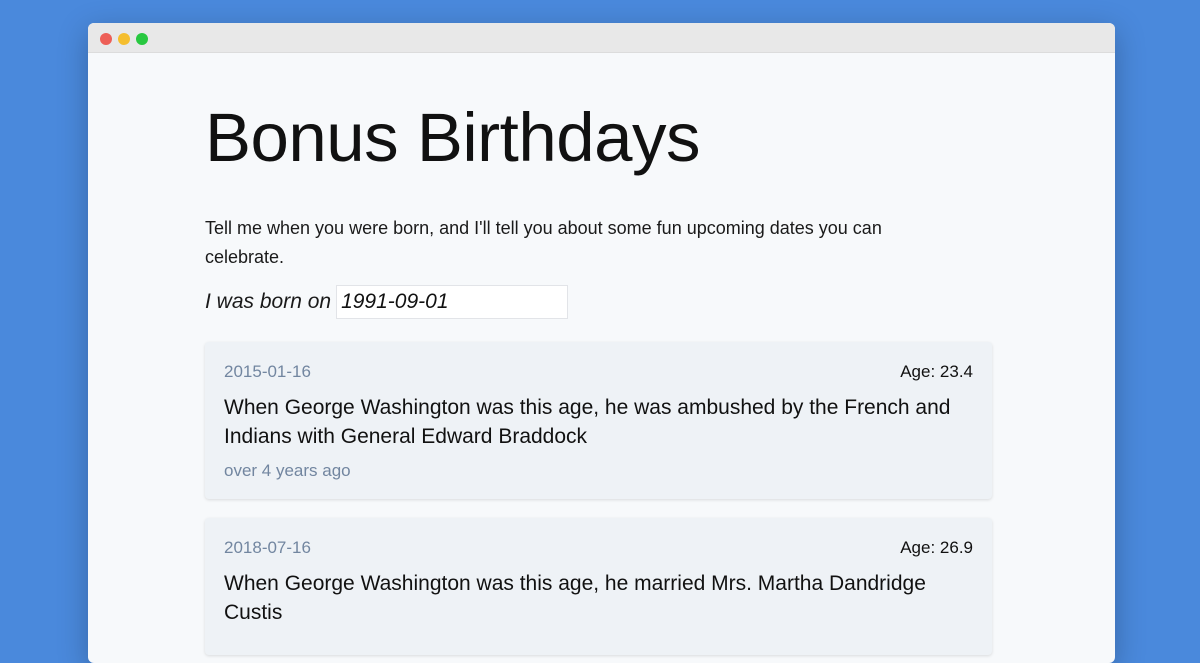  What do you see at coordinates (124, 39) in the screenshot?
I see `minimize-window-button` at bounding box center [124, 39].